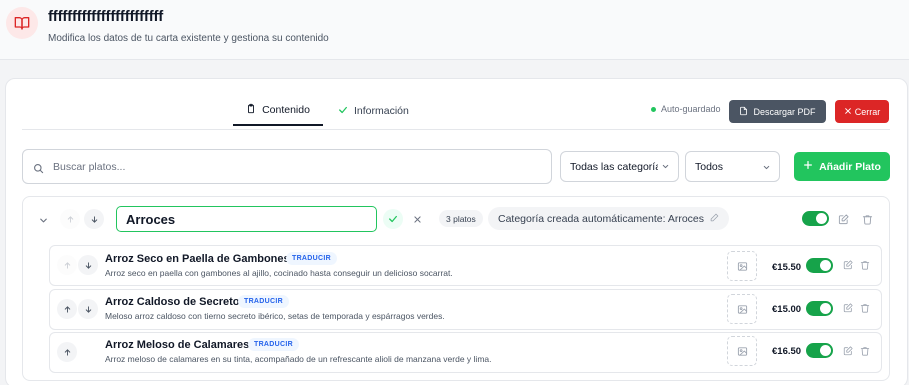 The width and height of the screenshot is (909, 385). I want to click on autosave-label: Auto-guardado, so click(691, 109).